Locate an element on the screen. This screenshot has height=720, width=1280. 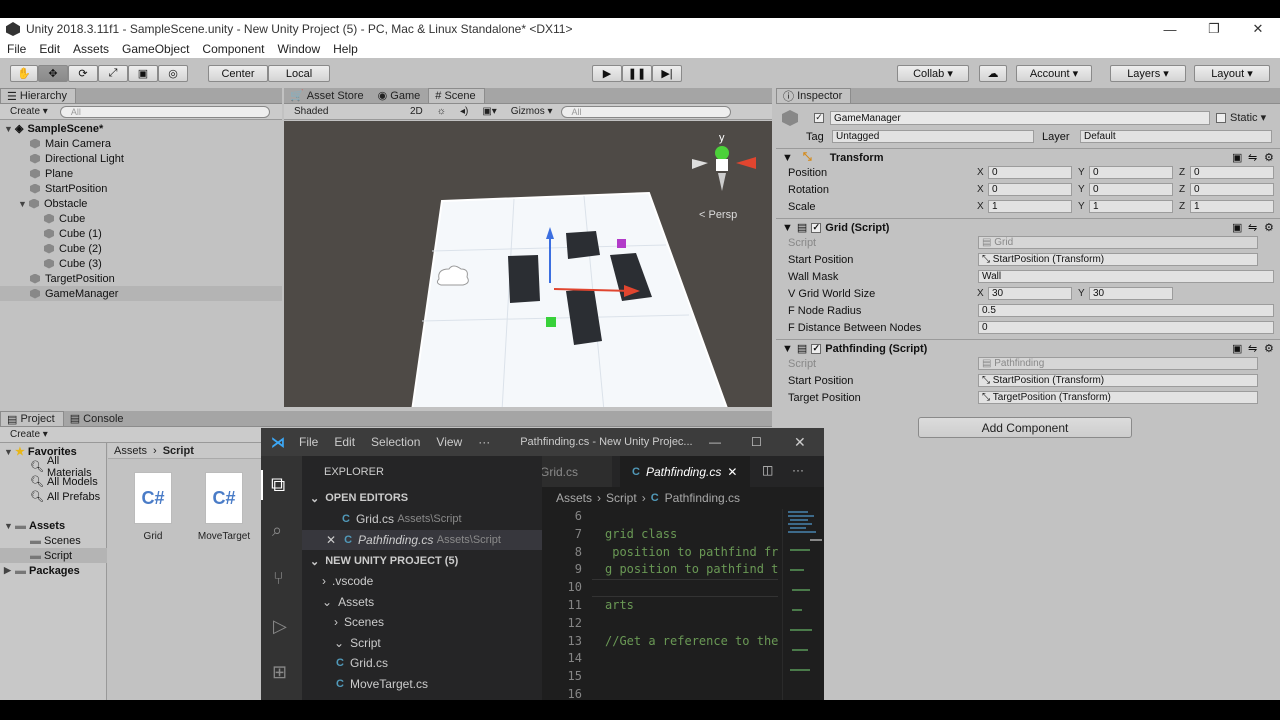
menu-edit: Edit is located at coordinates (49, 49).